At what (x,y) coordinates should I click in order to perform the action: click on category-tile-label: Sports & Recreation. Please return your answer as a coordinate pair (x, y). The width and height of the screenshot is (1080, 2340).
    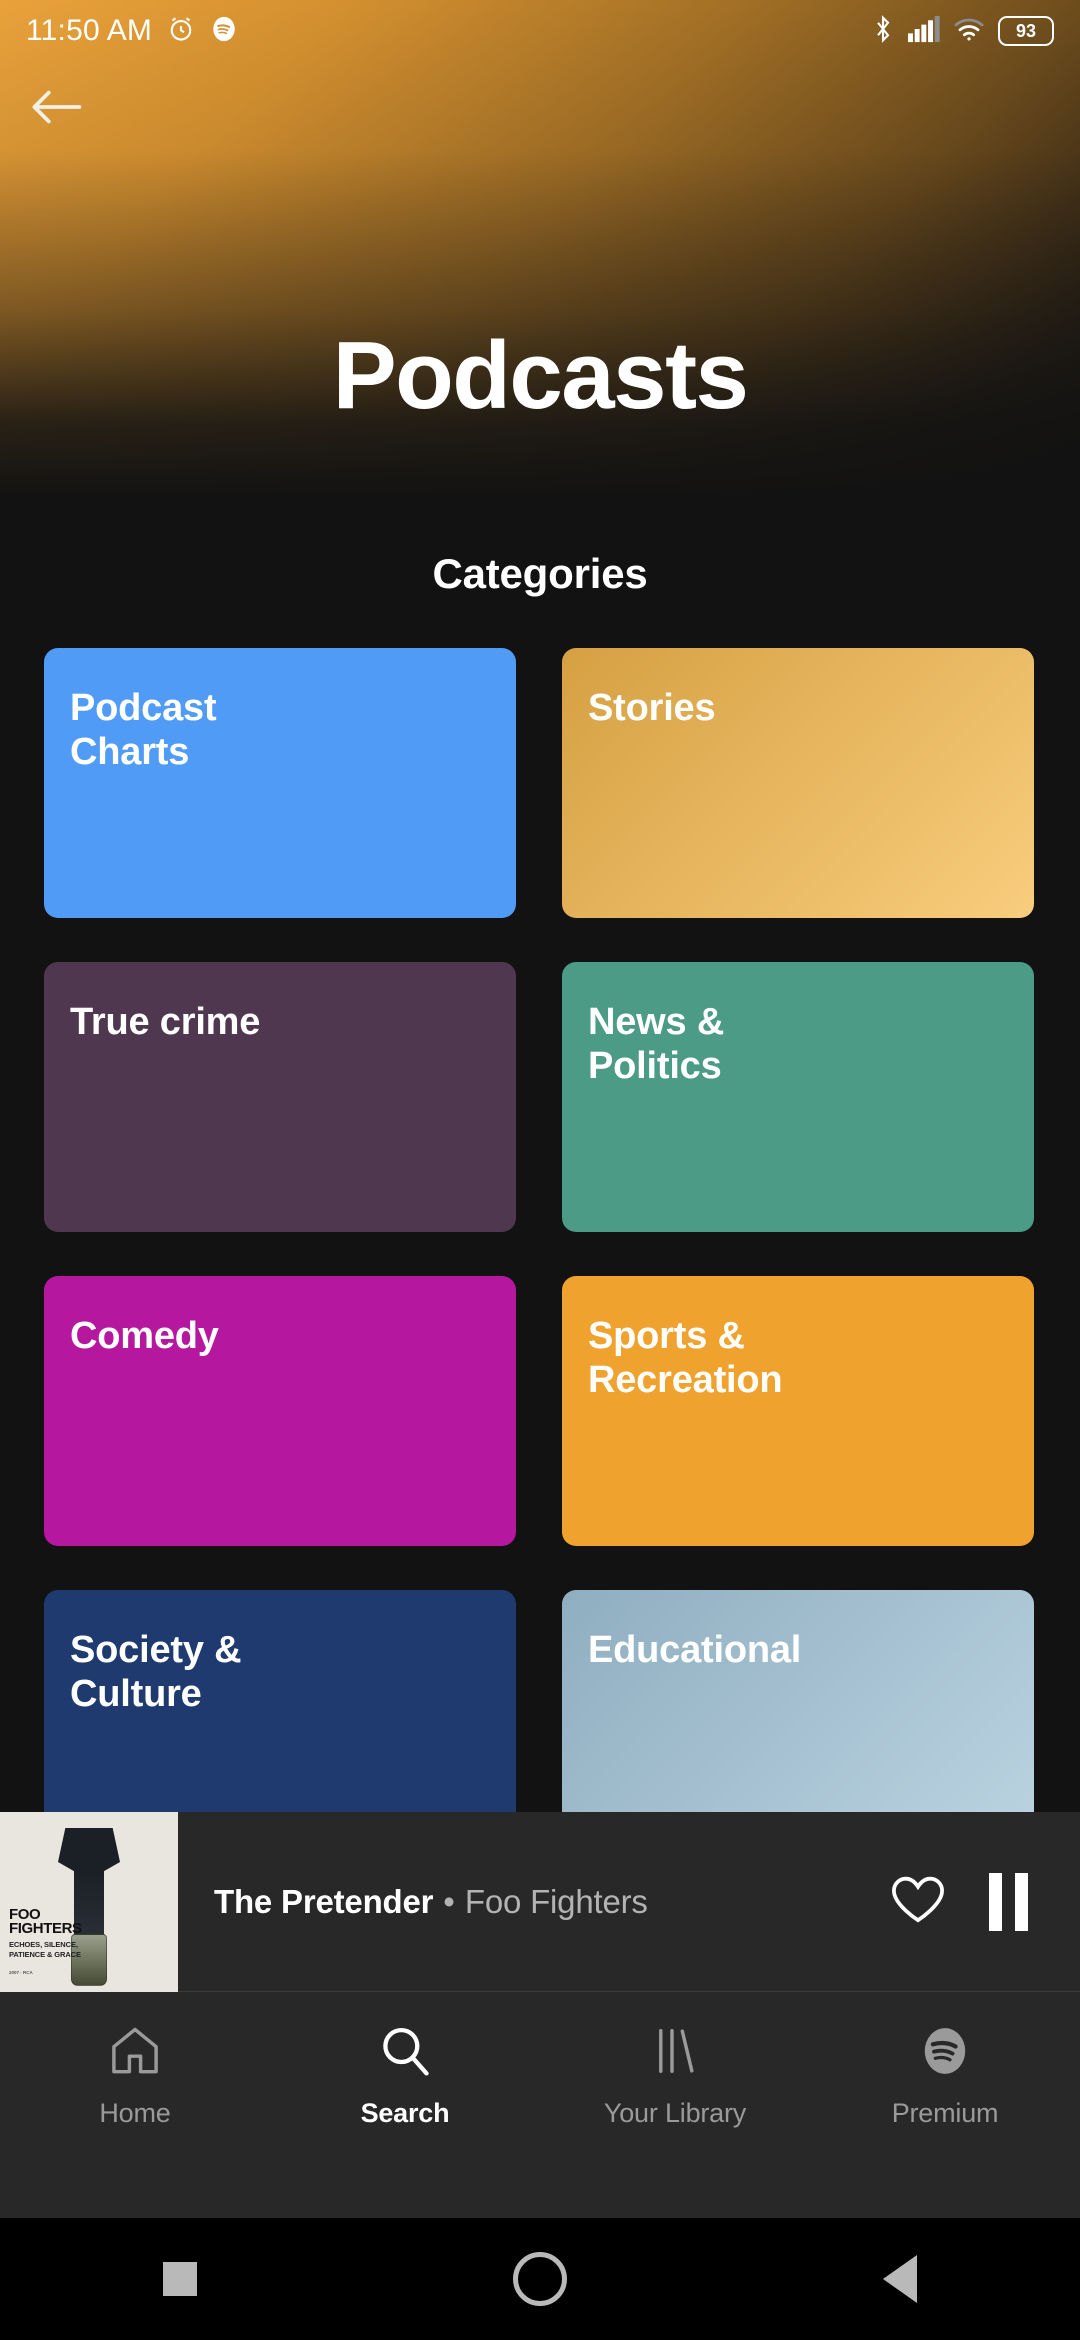
    Looking at the image, I should click on (685, 1358).